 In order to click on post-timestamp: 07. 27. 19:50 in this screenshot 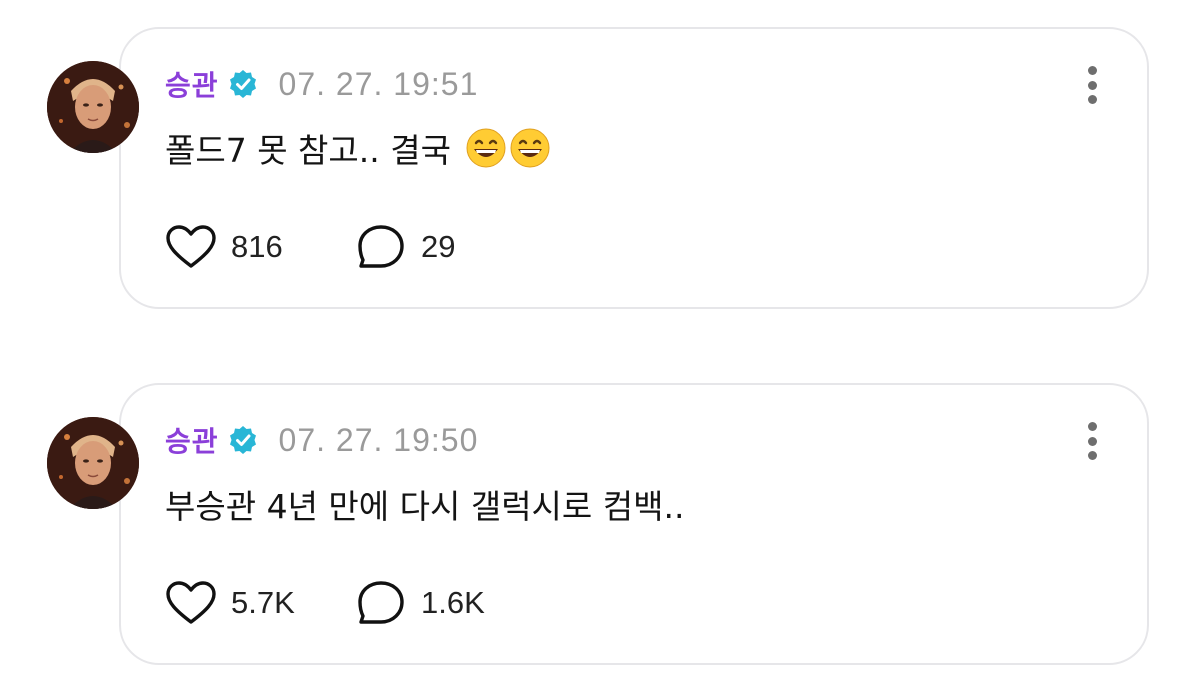, I will do `click(378, 439)`.